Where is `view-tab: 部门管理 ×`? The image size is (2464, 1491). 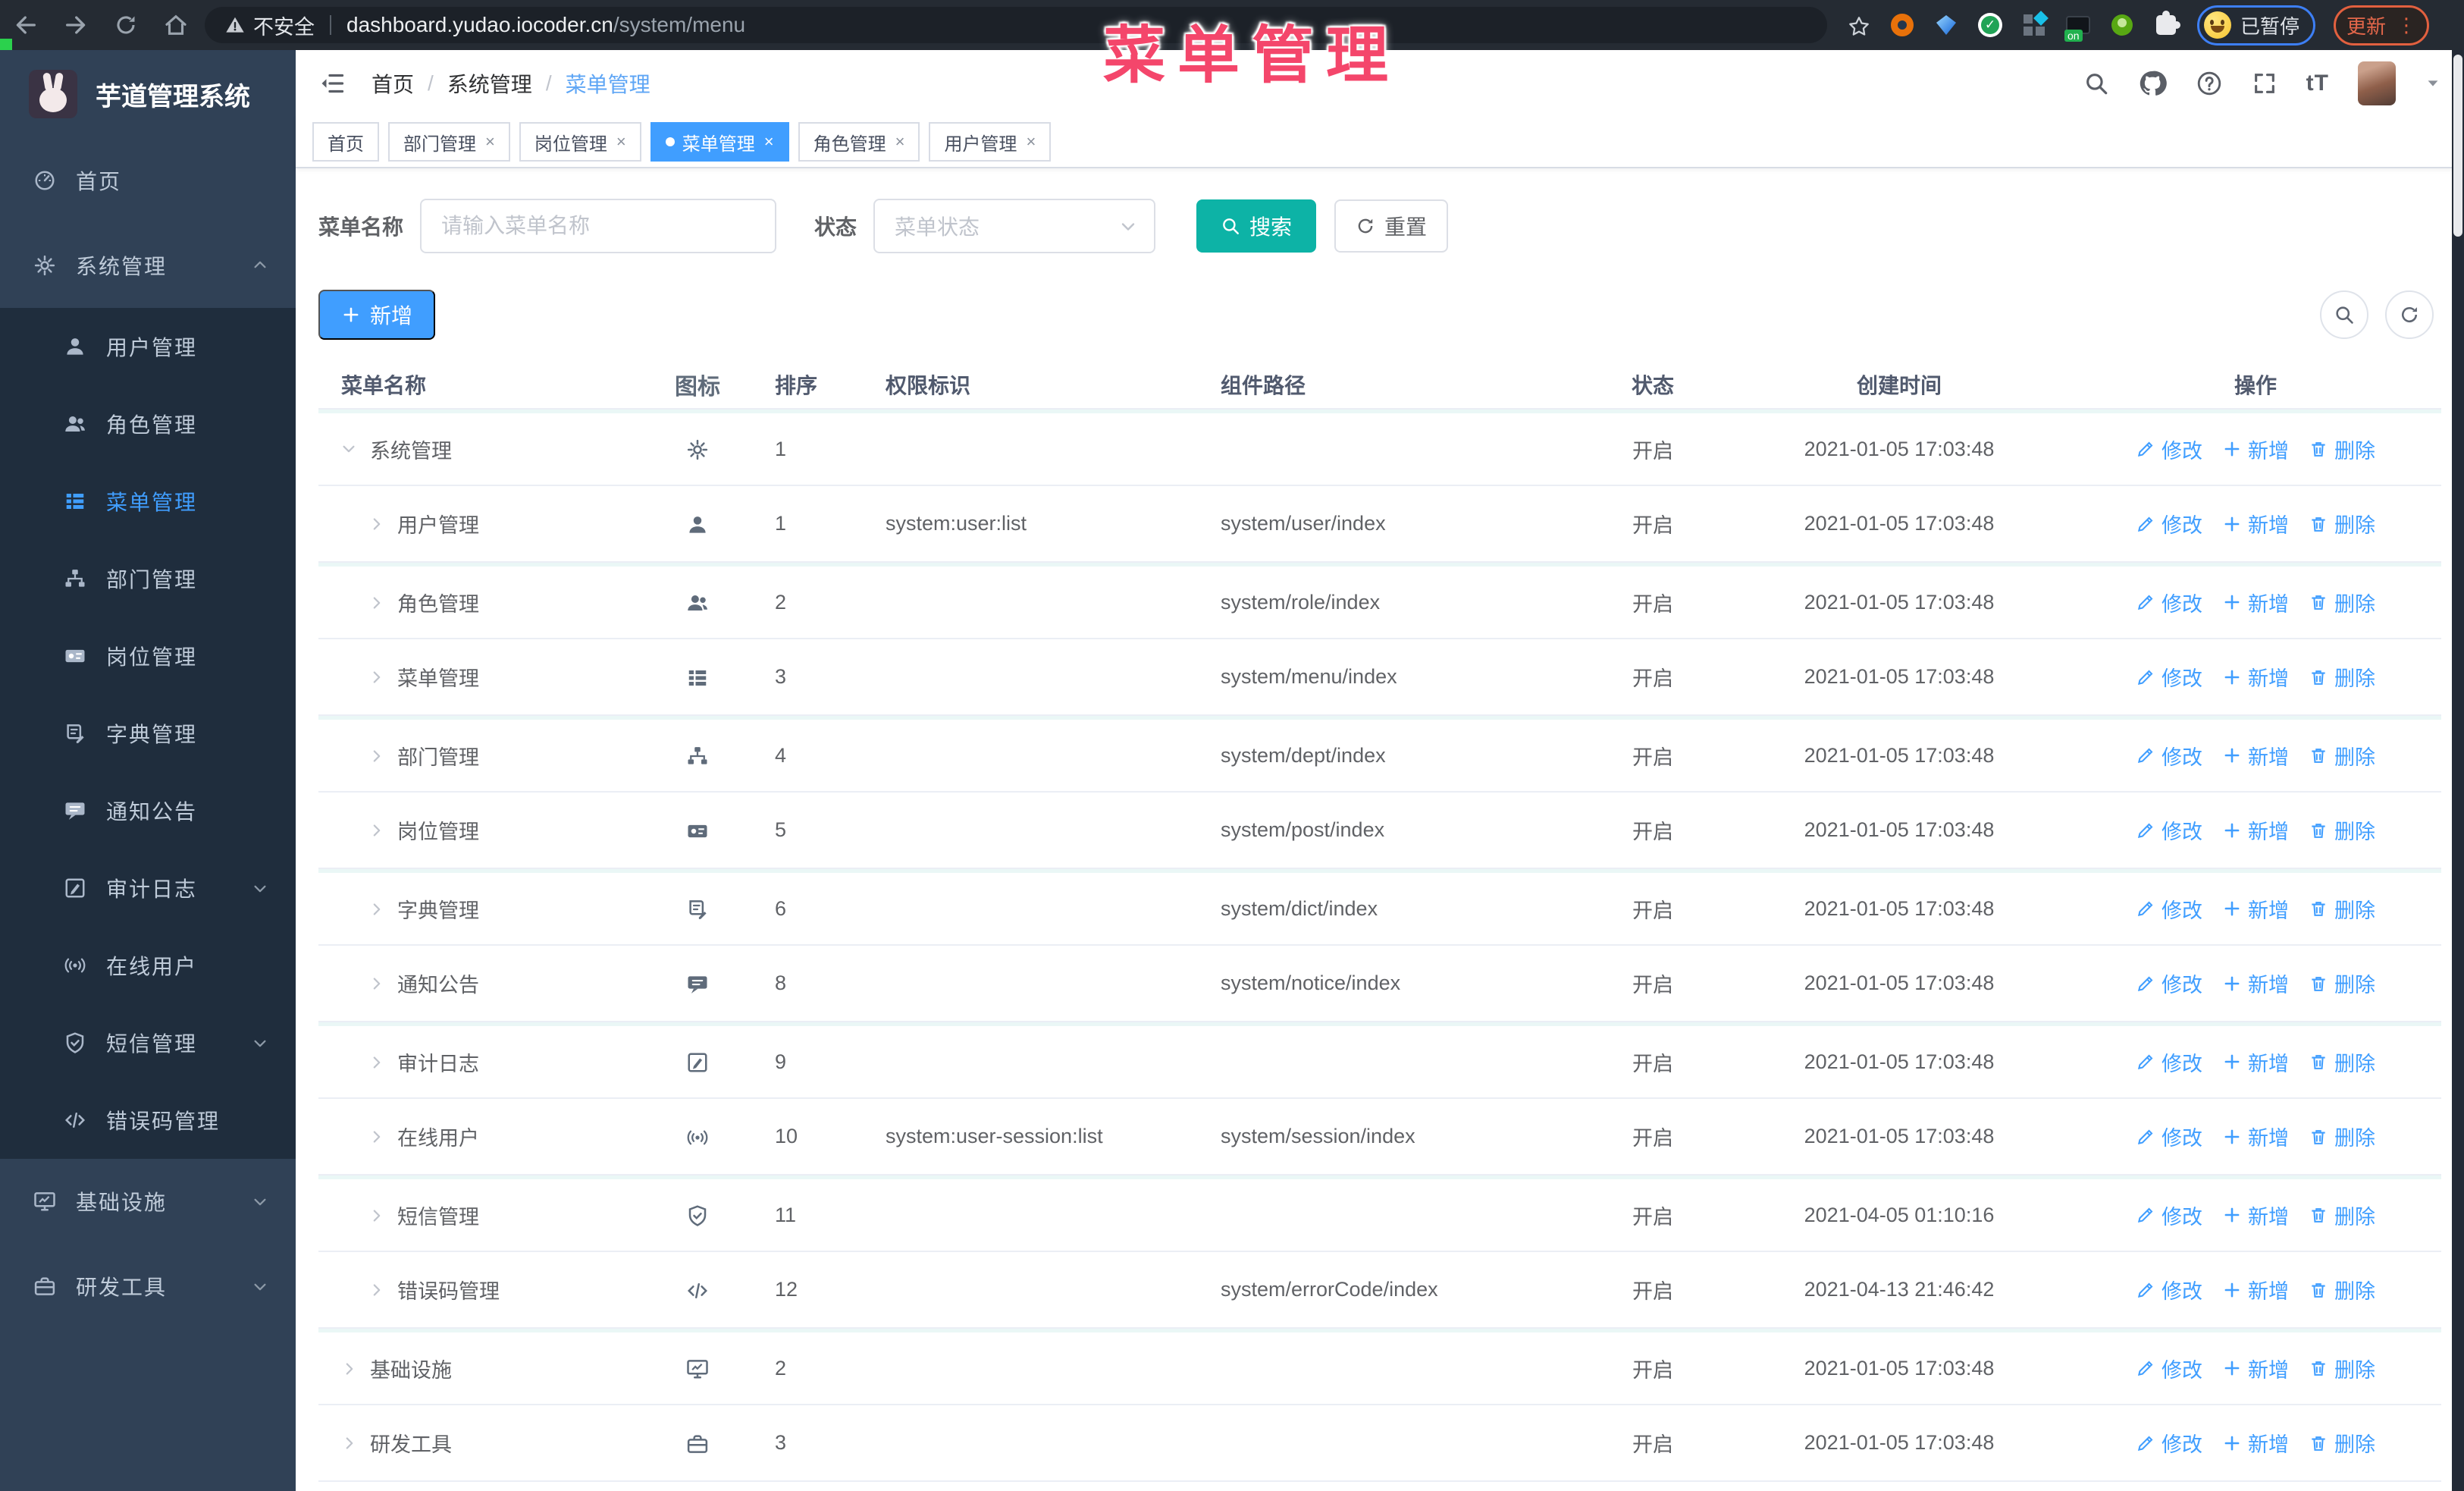 view-tab: 部门管理 × is located at coordinates (449, 142).